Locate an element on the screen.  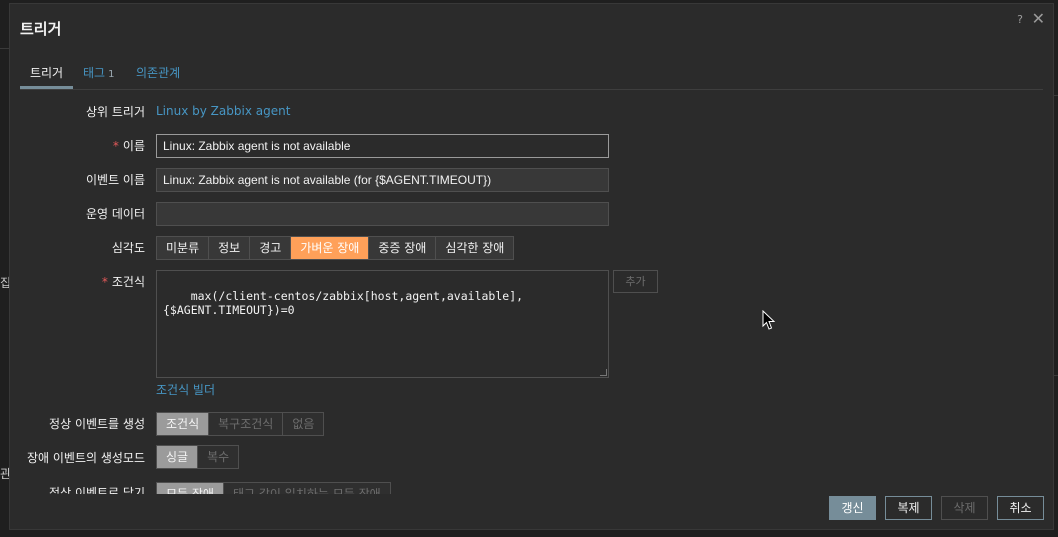
severity-not-classified: 미분류 is located at coordinates (183, 248).